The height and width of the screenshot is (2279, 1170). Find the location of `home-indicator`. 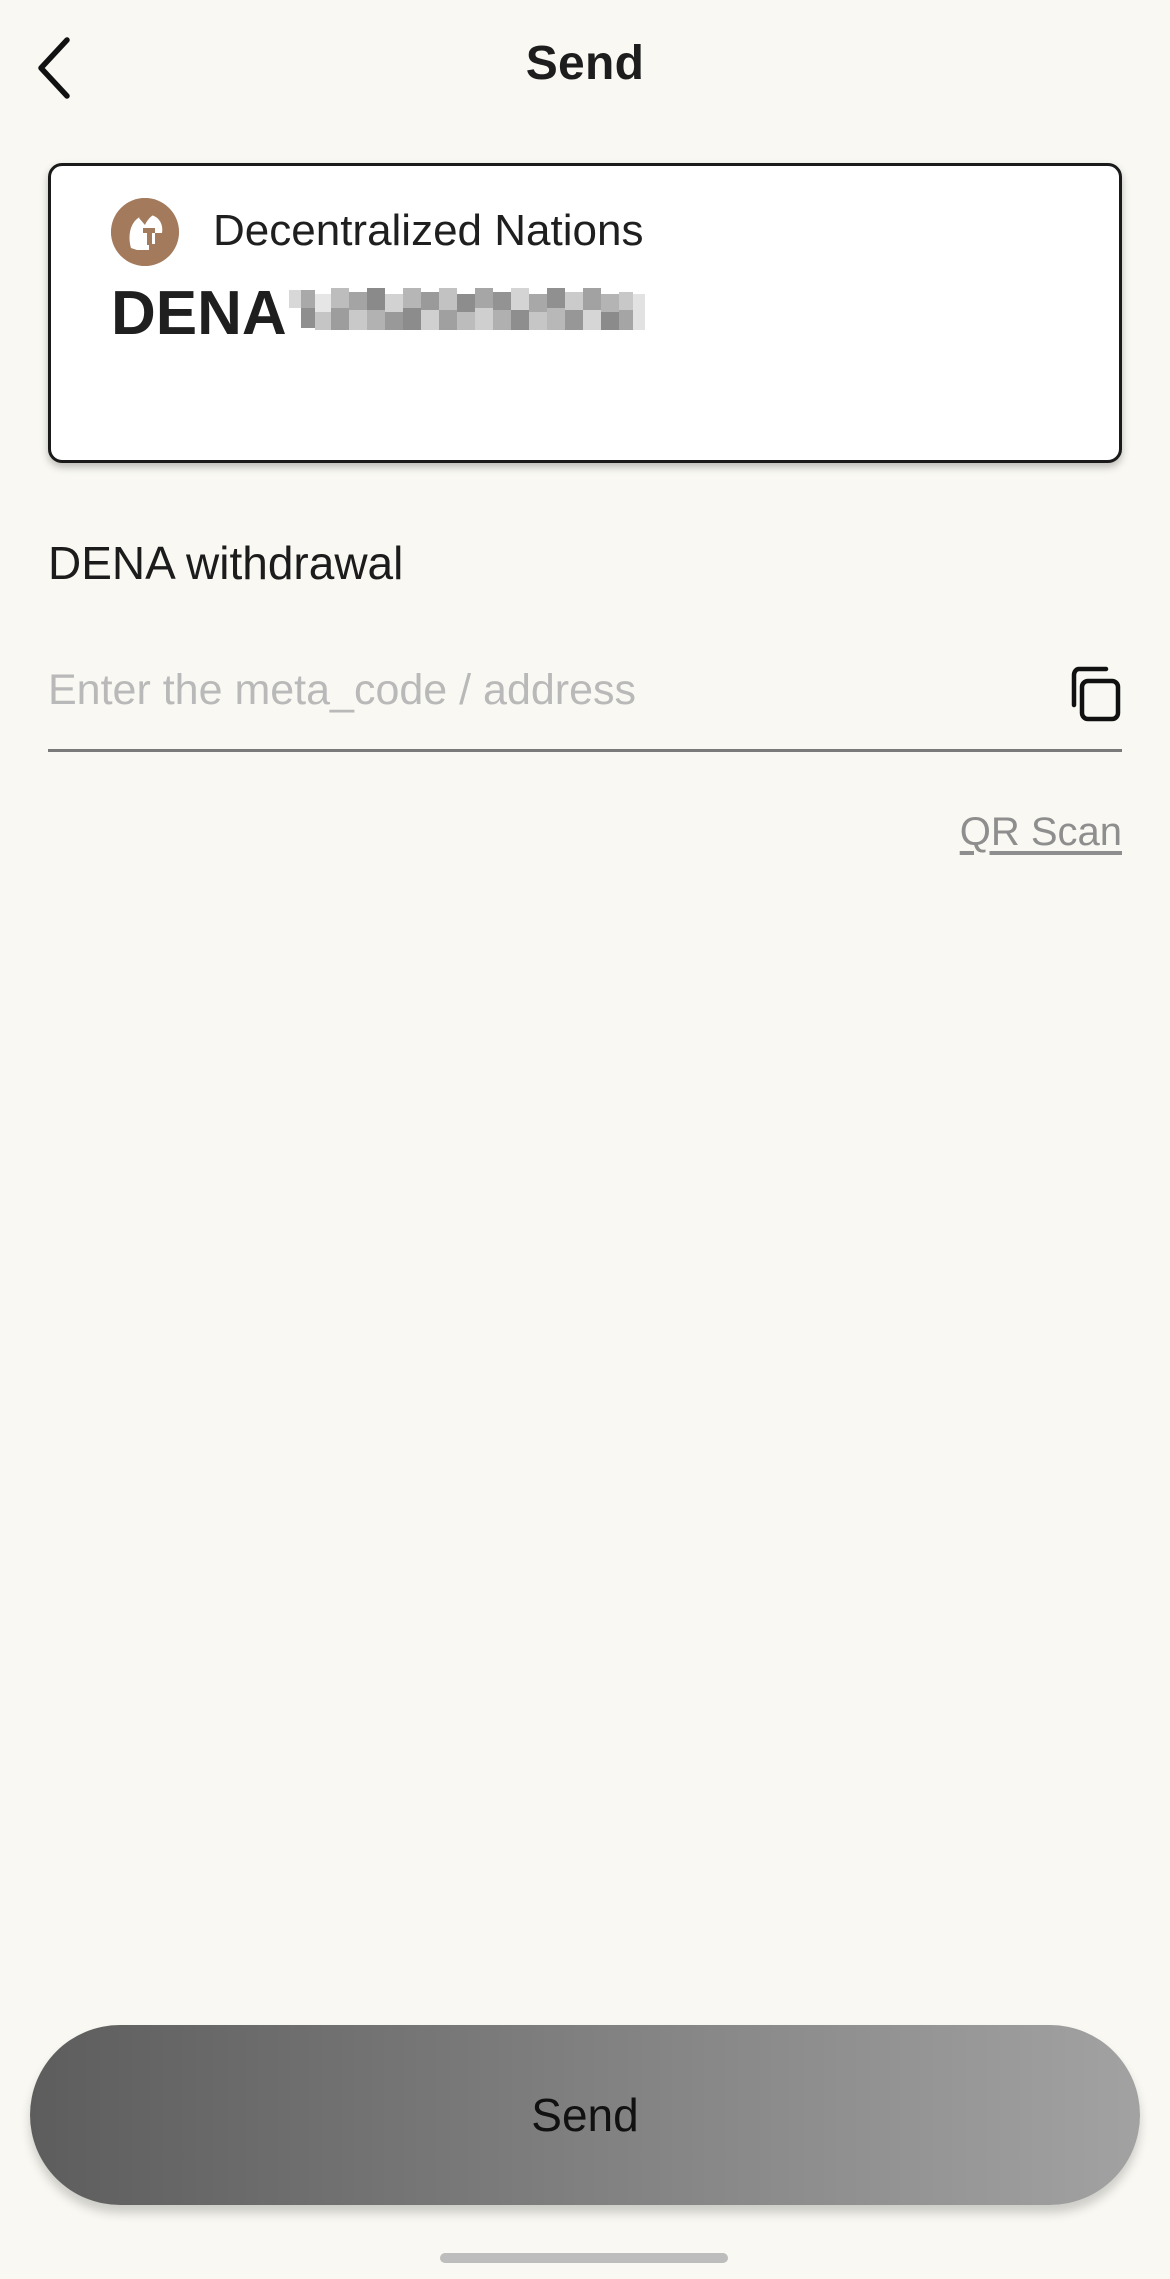

home-indicator is located at coordinates (584, 2258).